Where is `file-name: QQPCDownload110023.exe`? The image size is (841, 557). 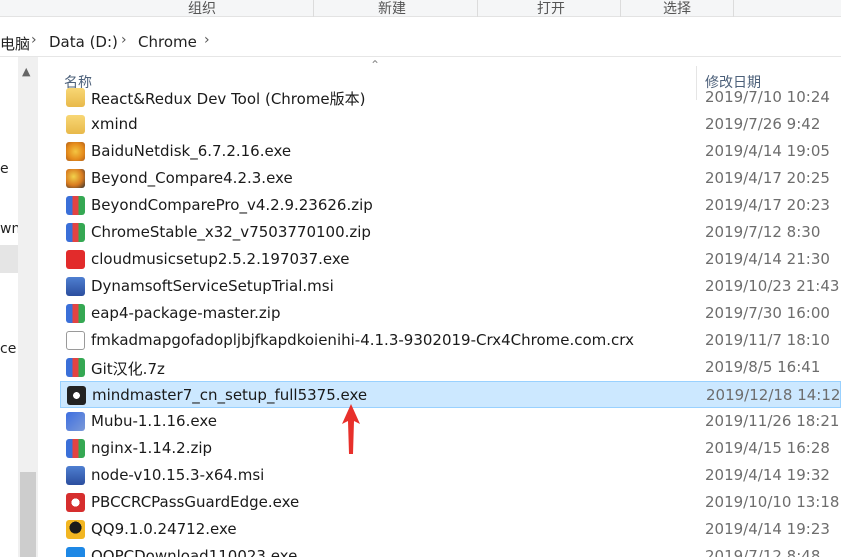 file-name: QQPCDownload110023.exe is located at coordinates (194, 552).